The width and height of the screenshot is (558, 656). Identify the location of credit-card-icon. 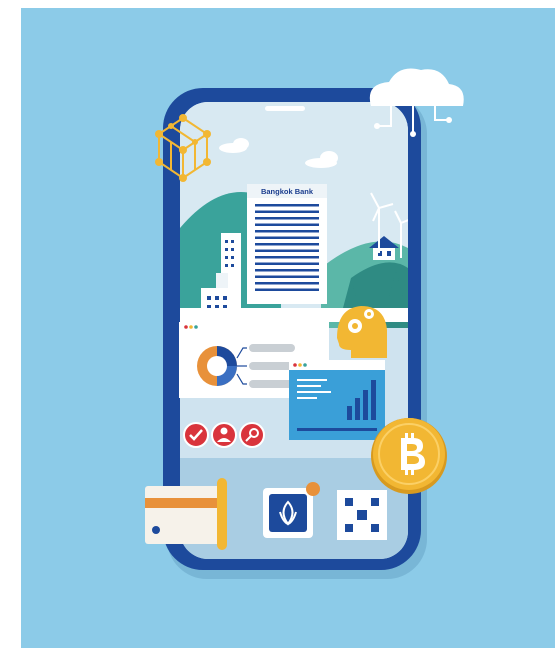
(186, 514).